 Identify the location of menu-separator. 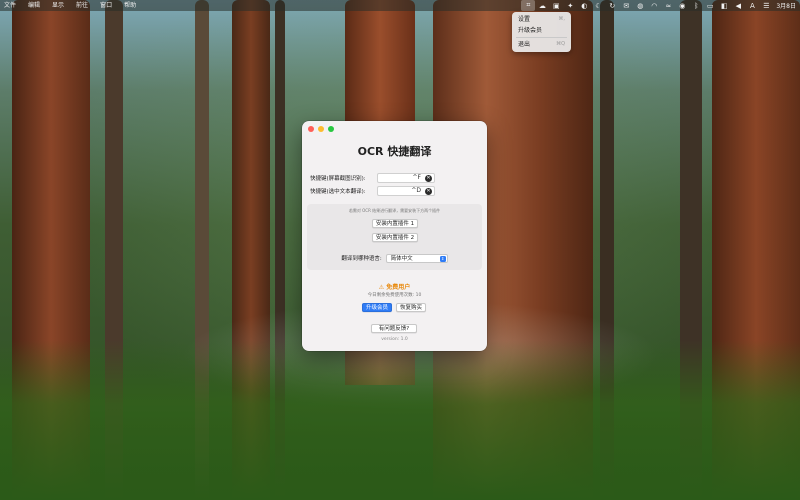
(541, 37).